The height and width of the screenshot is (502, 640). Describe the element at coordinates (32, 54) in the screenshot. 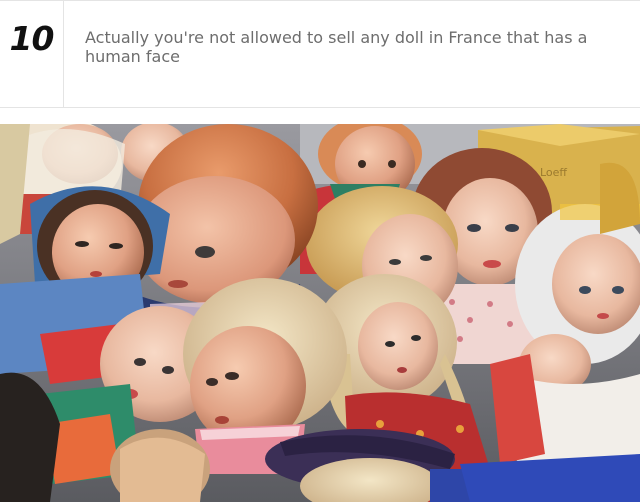

I see `fact-number: 10` at that location.